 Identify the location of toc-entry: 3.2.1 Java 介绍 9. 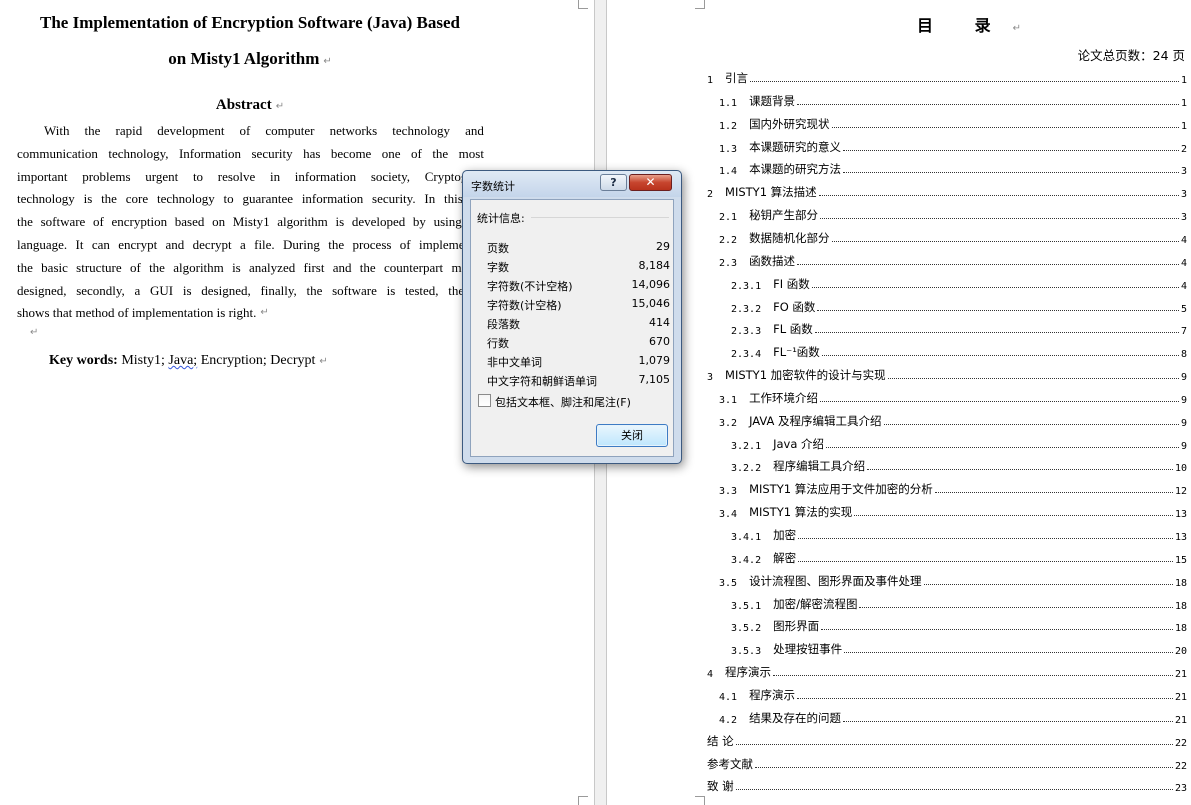
(959, 443).